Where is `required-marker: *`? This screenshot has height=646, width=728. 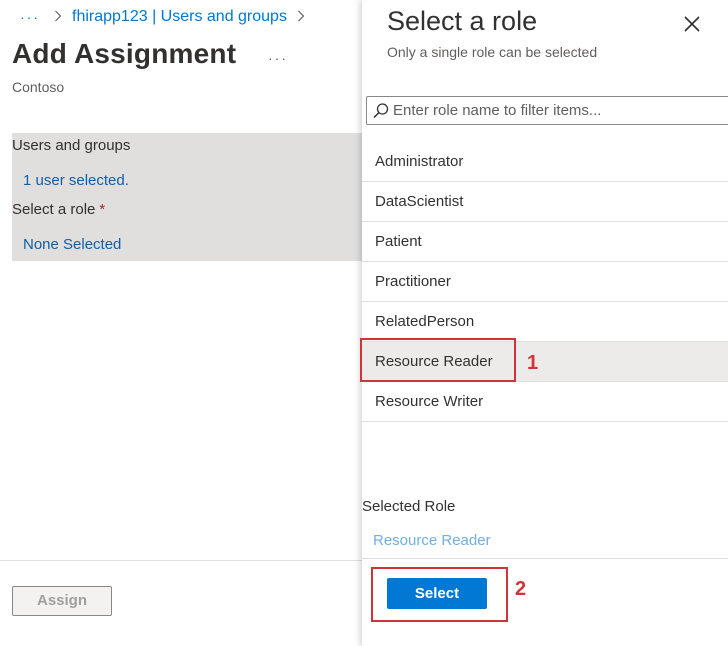 required-marker: * is located at coordinates (102, 209).